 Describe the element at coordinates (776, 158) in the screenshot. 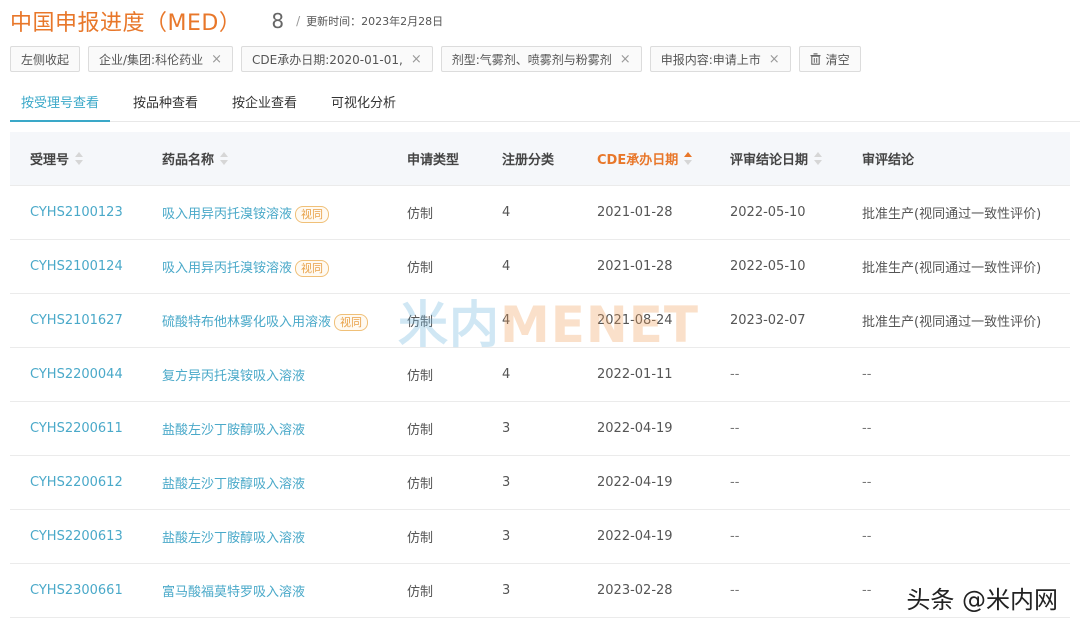

I see `column-header-review-date: 评审结论日期` at that location.